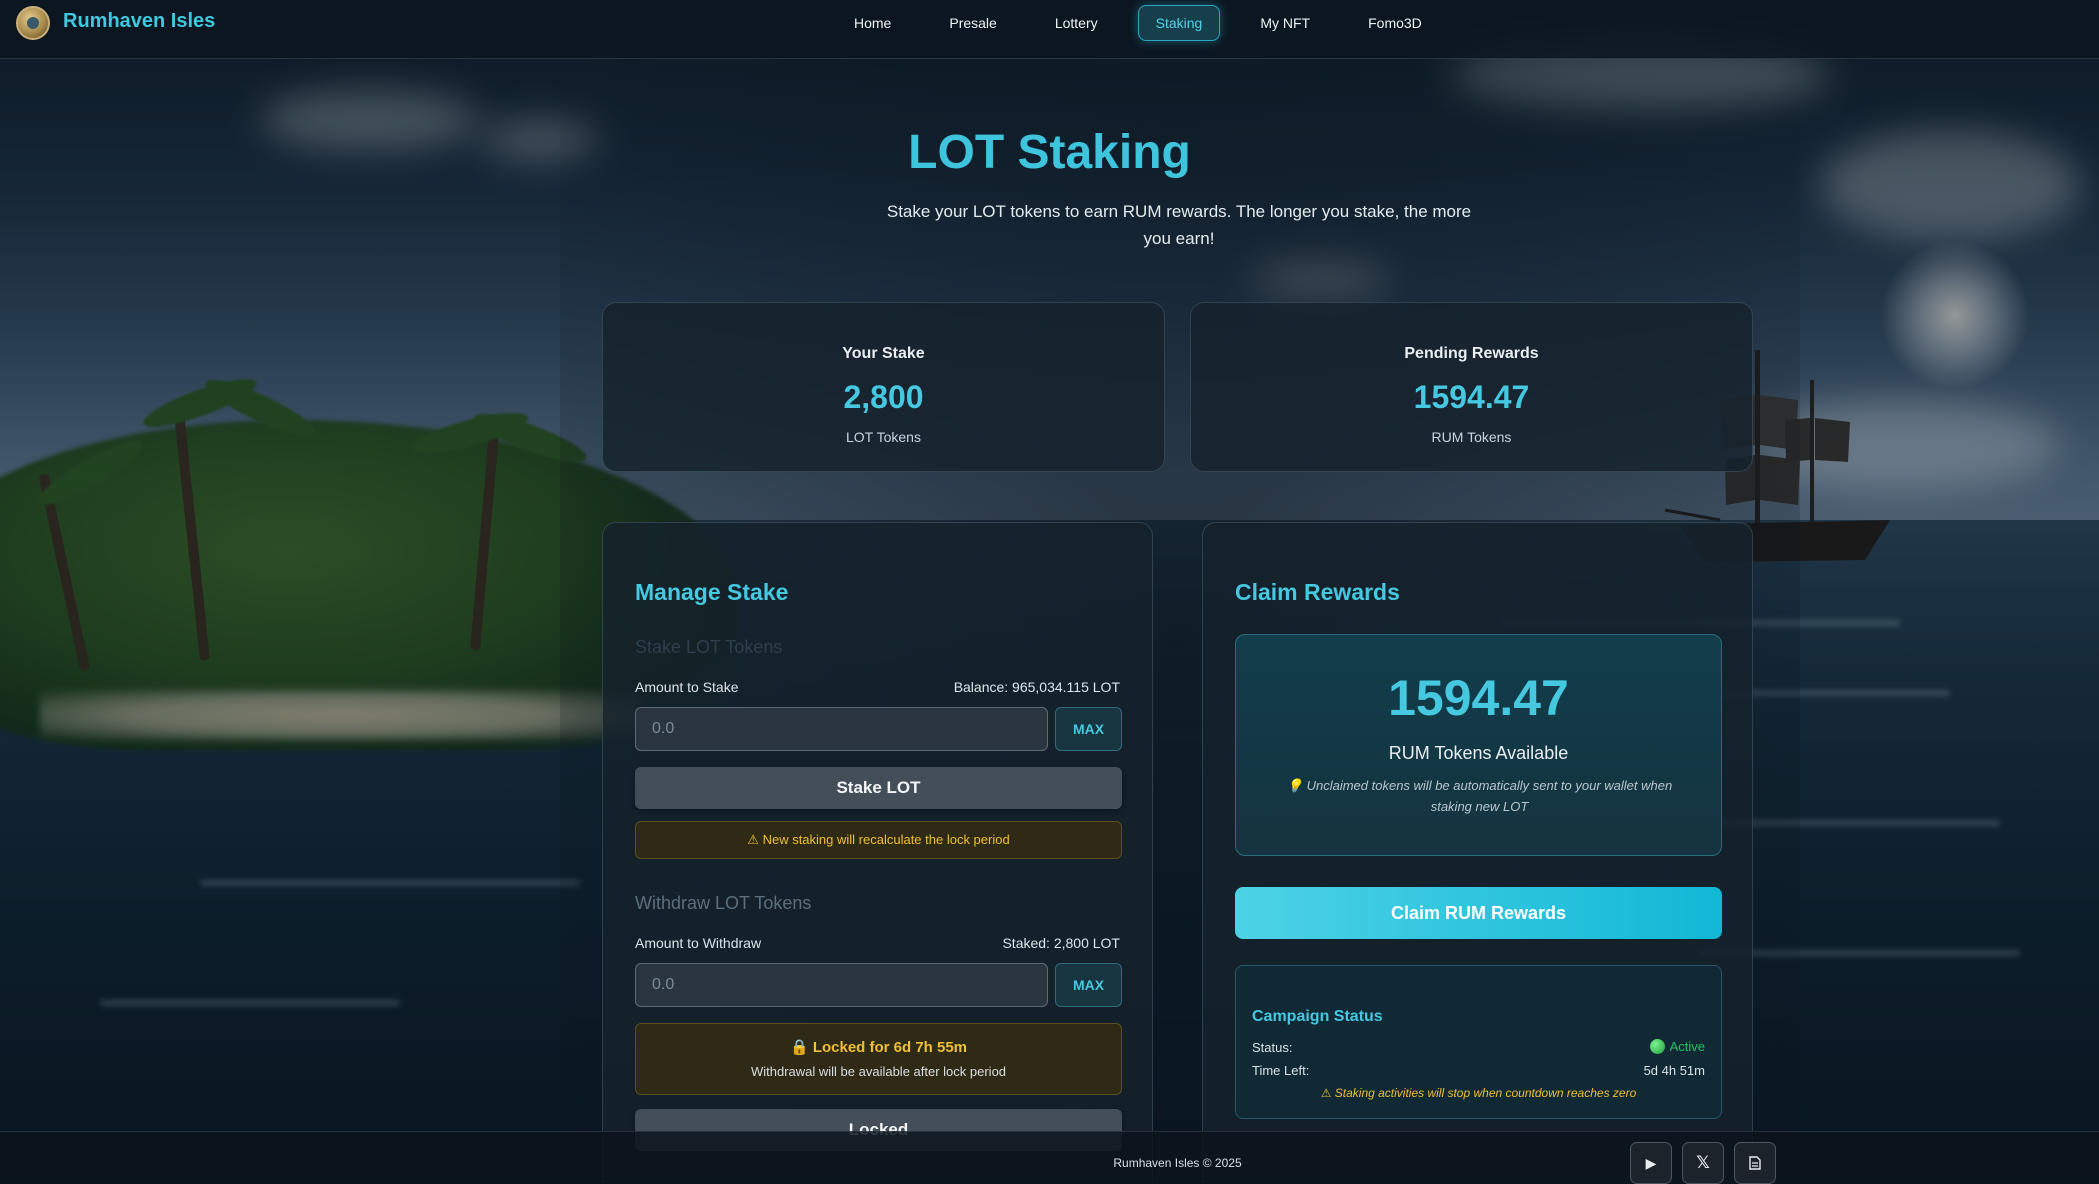  Describe the element at coordinates (1471, 397) in the screenshot. I see `pending-rewards-value: 1594.47` at that location.